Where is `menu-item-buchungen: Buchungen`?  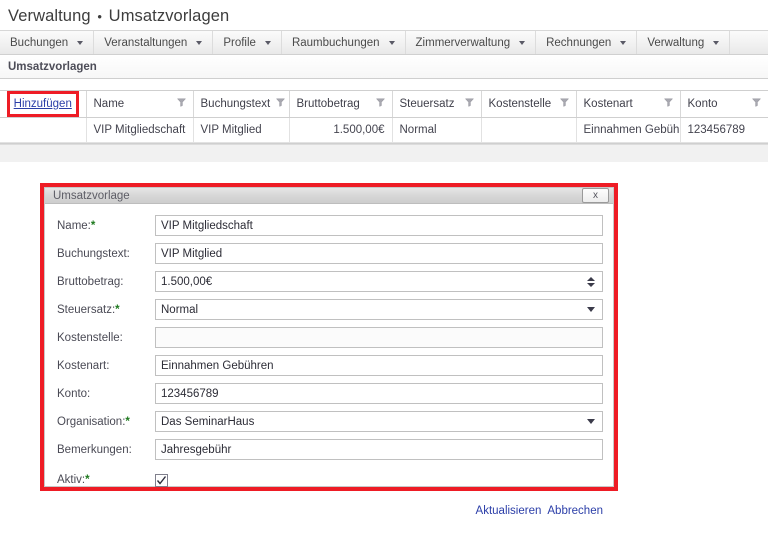
menu-item-buchungen: Buchungen is located at coordinates (47, 42).